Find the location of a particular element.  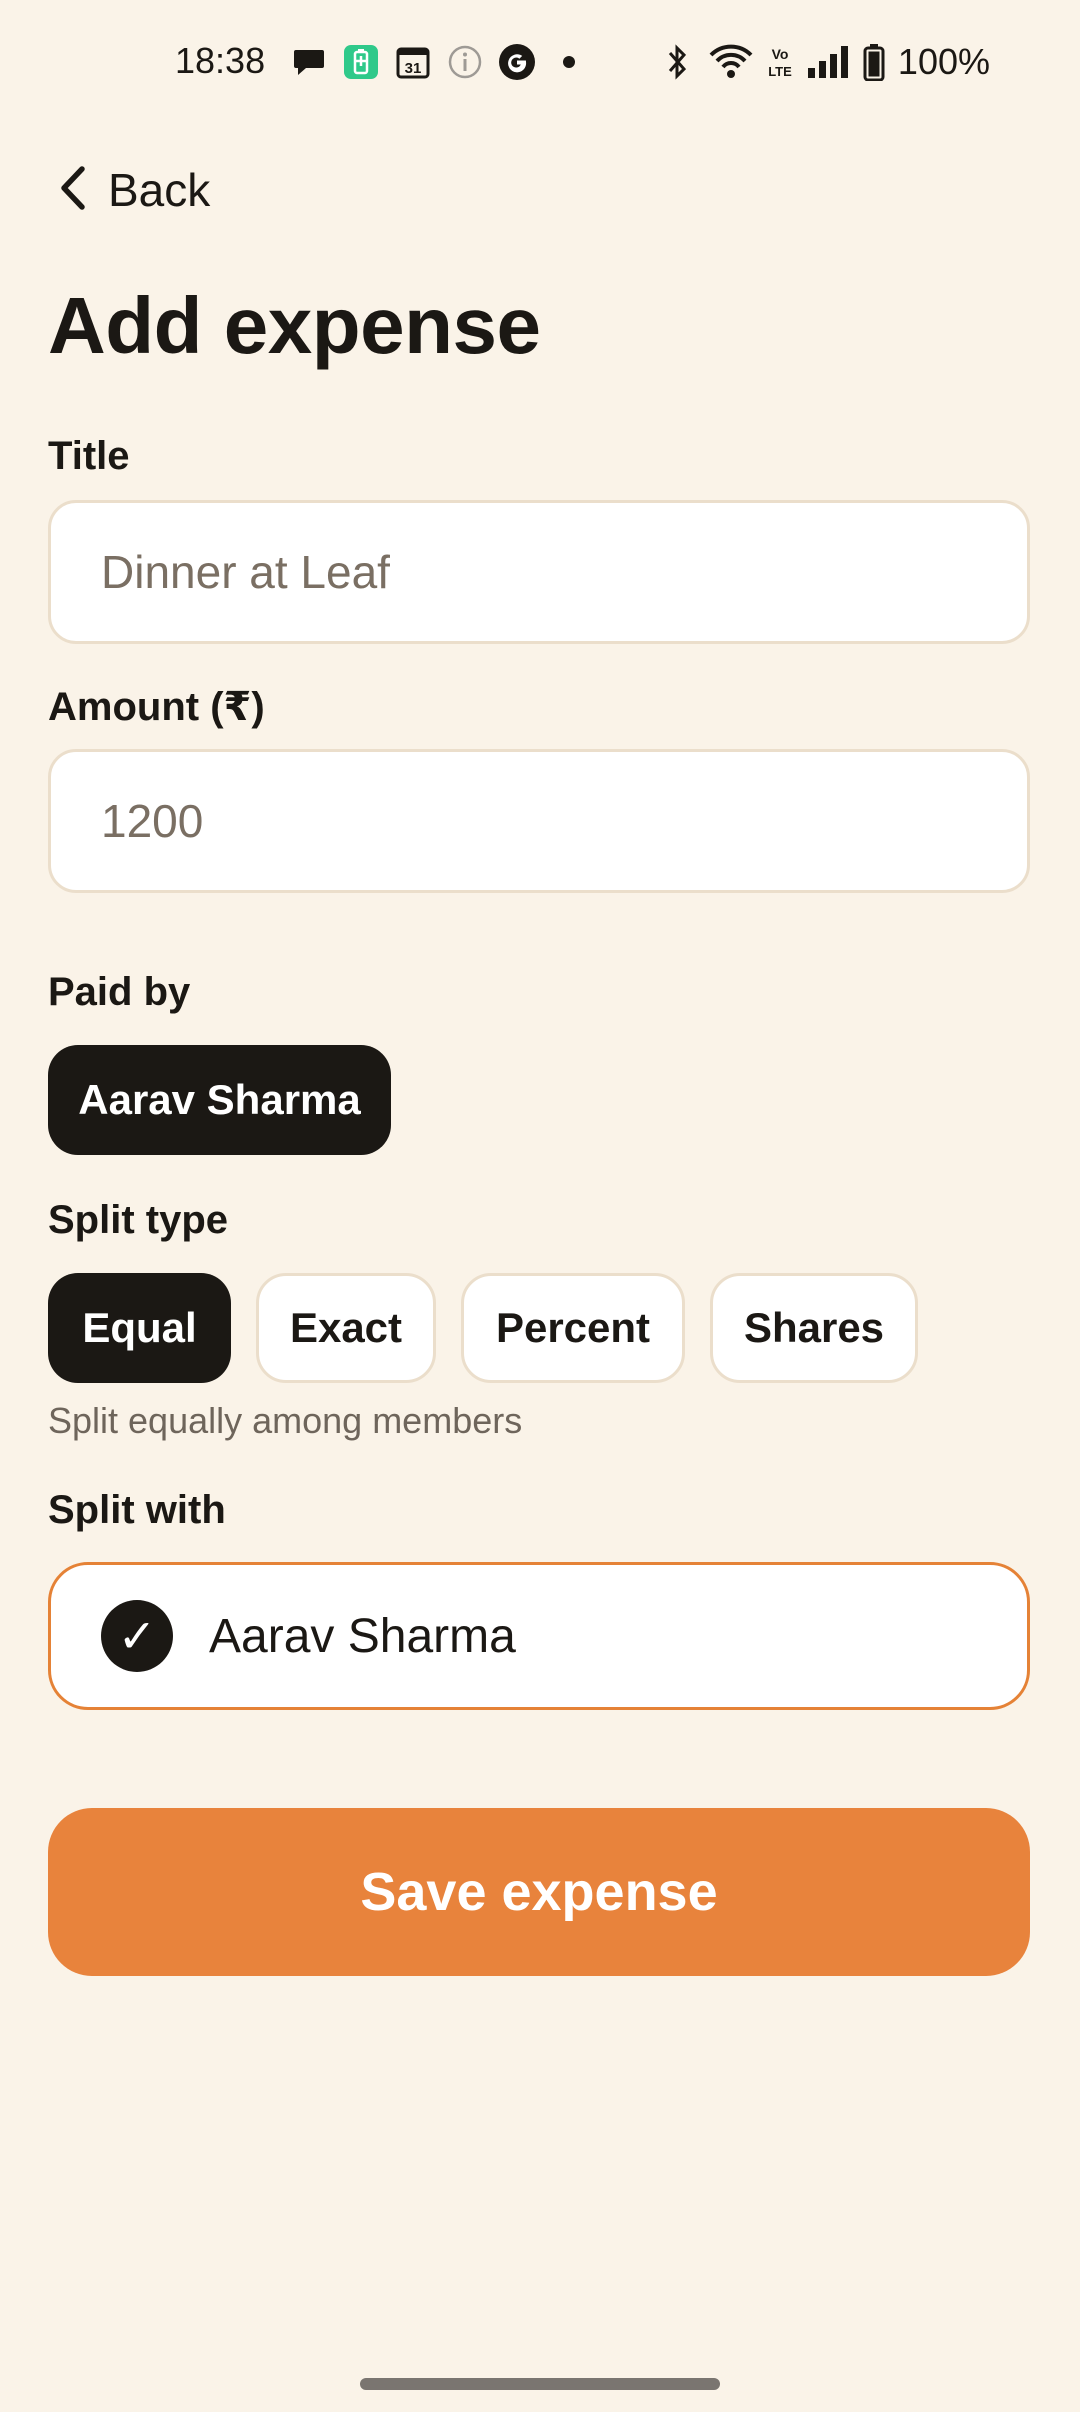

split-type-equal: Equal is located at coordinates (139, 1328).